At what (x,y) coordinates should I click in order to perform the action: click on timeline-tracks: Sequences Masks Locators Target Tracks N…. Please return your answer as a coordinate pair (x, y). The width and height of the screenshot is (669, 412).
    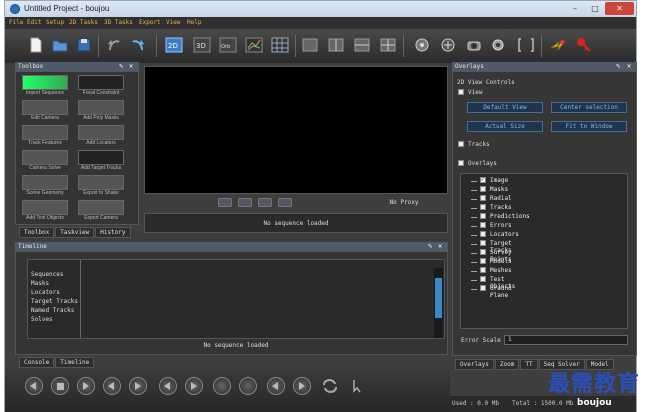
    Looking at the image, I should click on (236, 299).